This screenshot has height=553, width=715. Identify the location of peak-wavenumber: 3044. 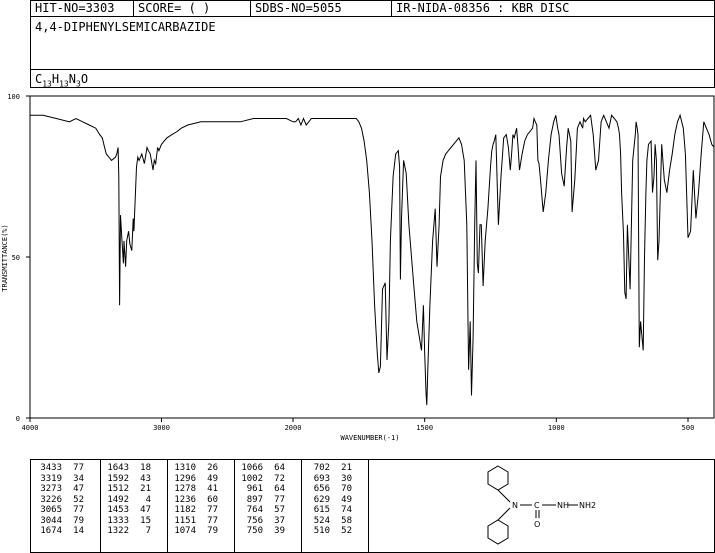
(51, 520).